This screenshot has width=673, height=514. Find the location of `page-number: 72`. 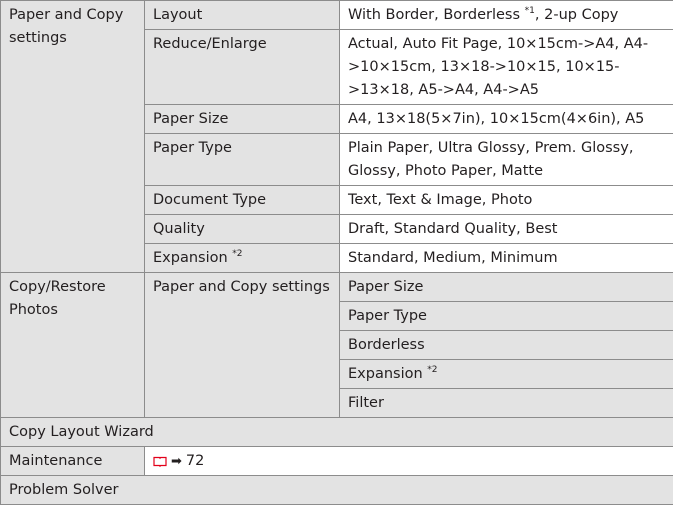

page-number: 72 is located at coordinates (195, 461).